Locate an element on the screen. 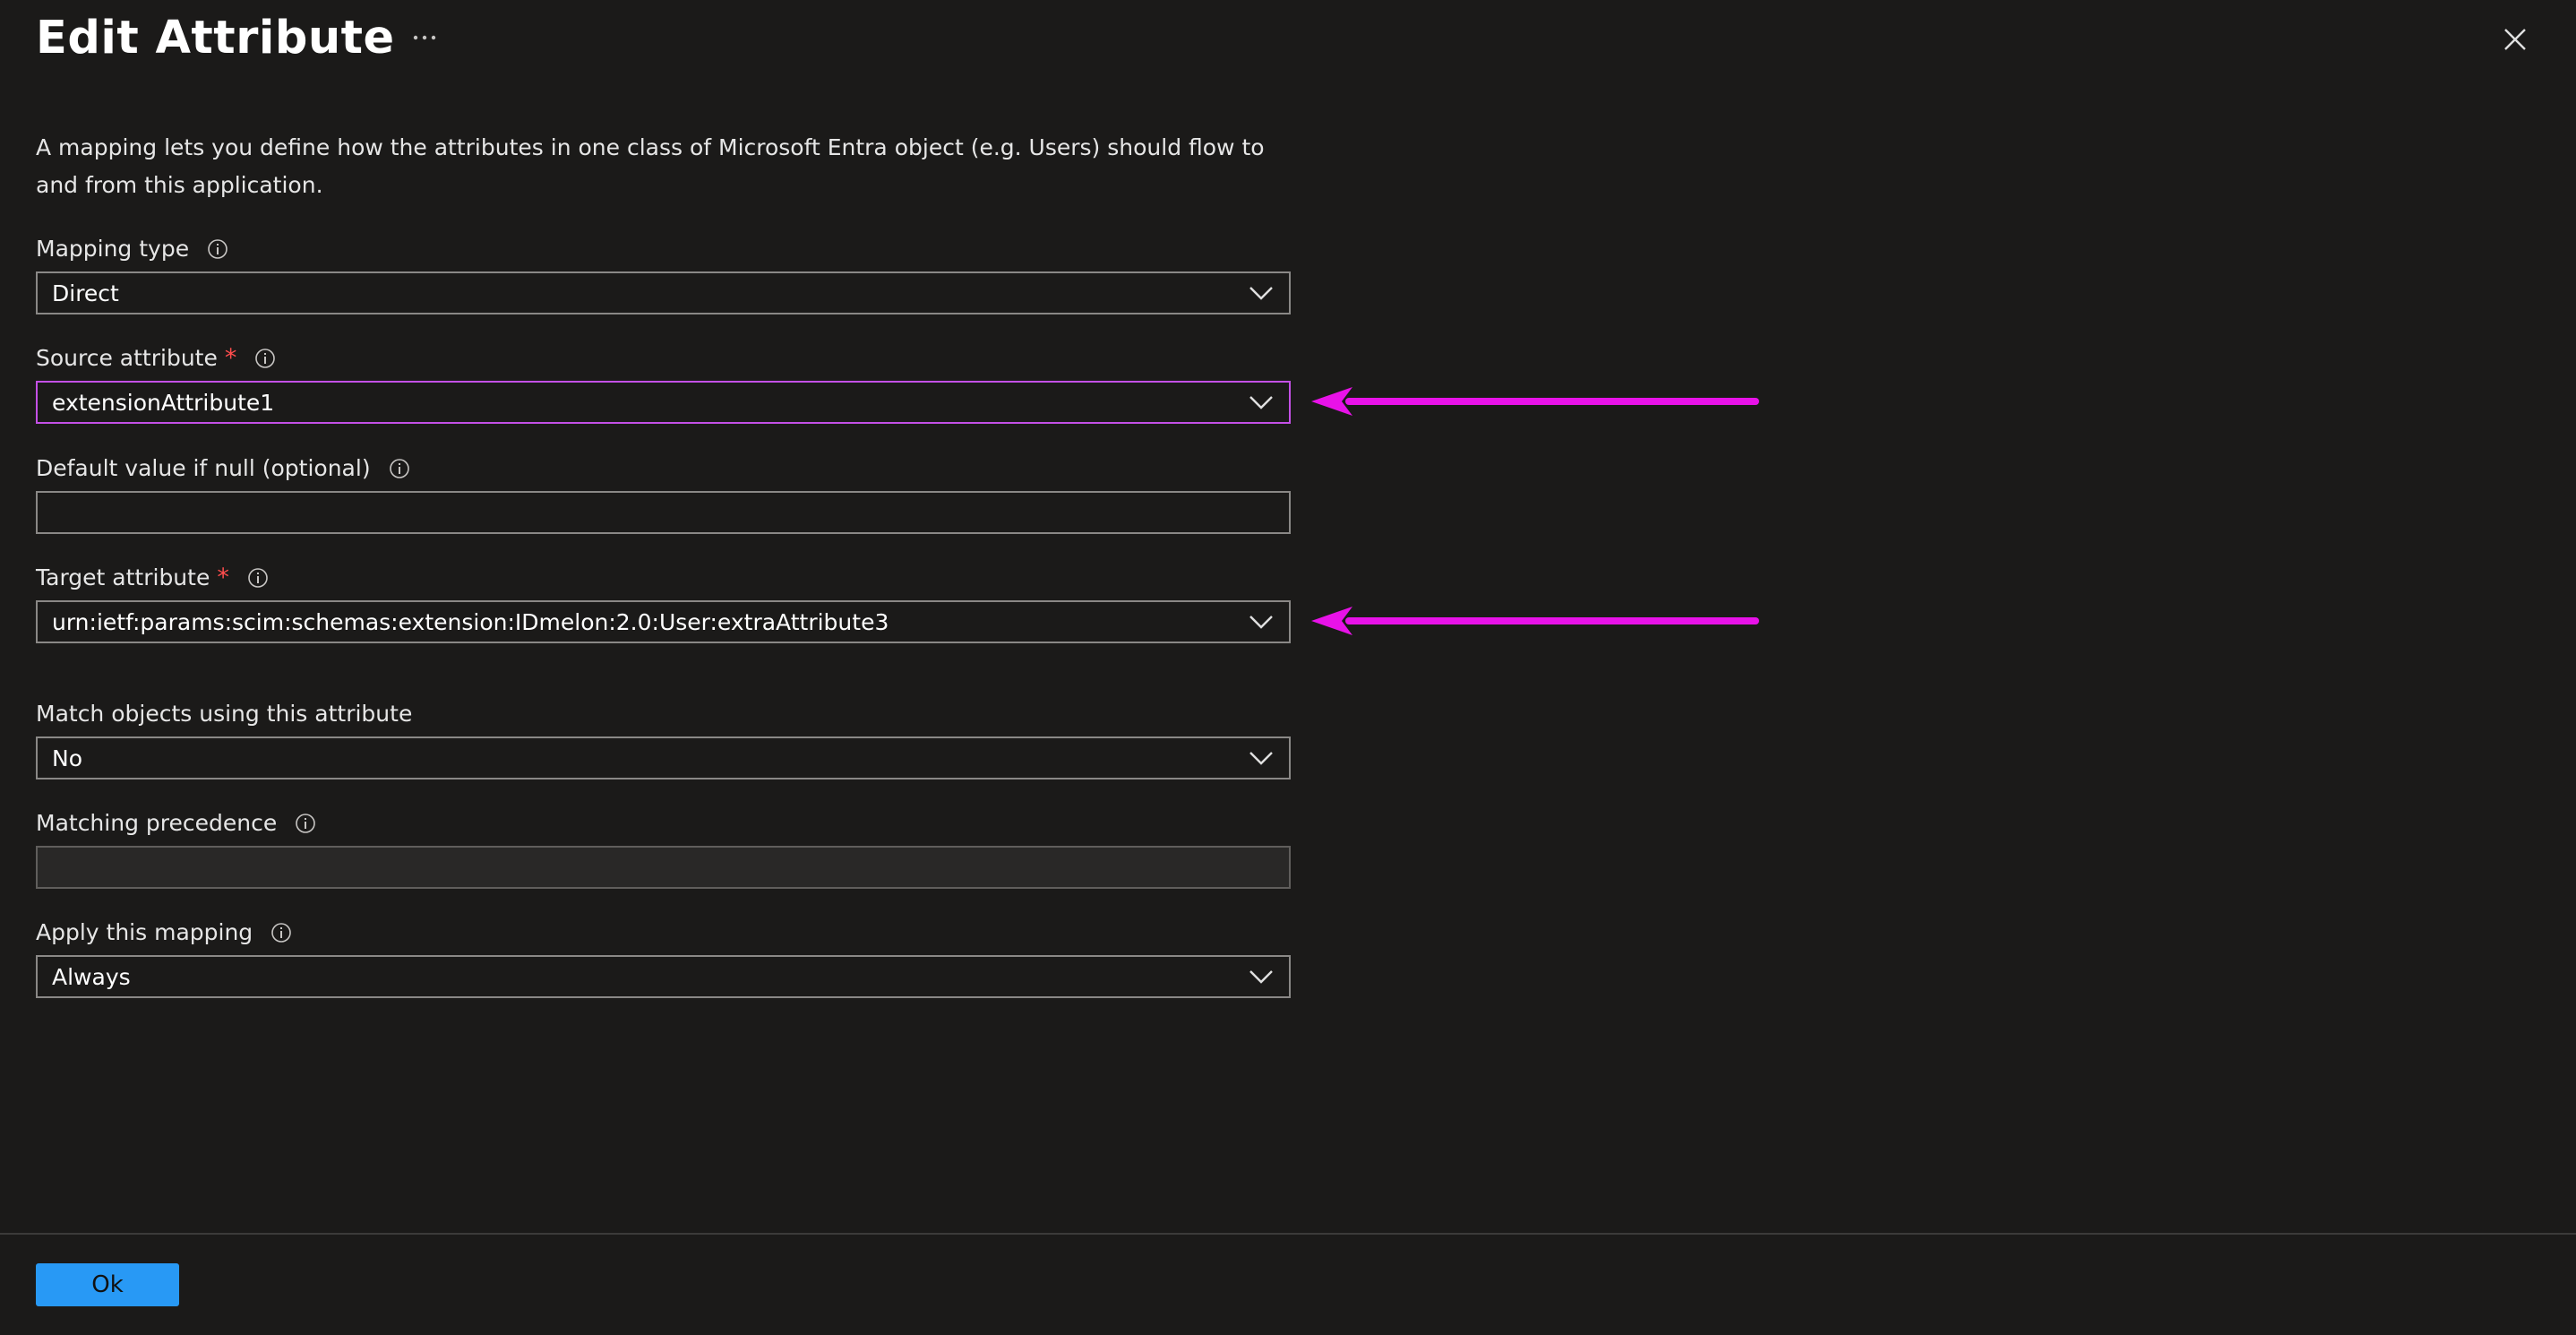  close-button is located at coordinates (2515, 39).